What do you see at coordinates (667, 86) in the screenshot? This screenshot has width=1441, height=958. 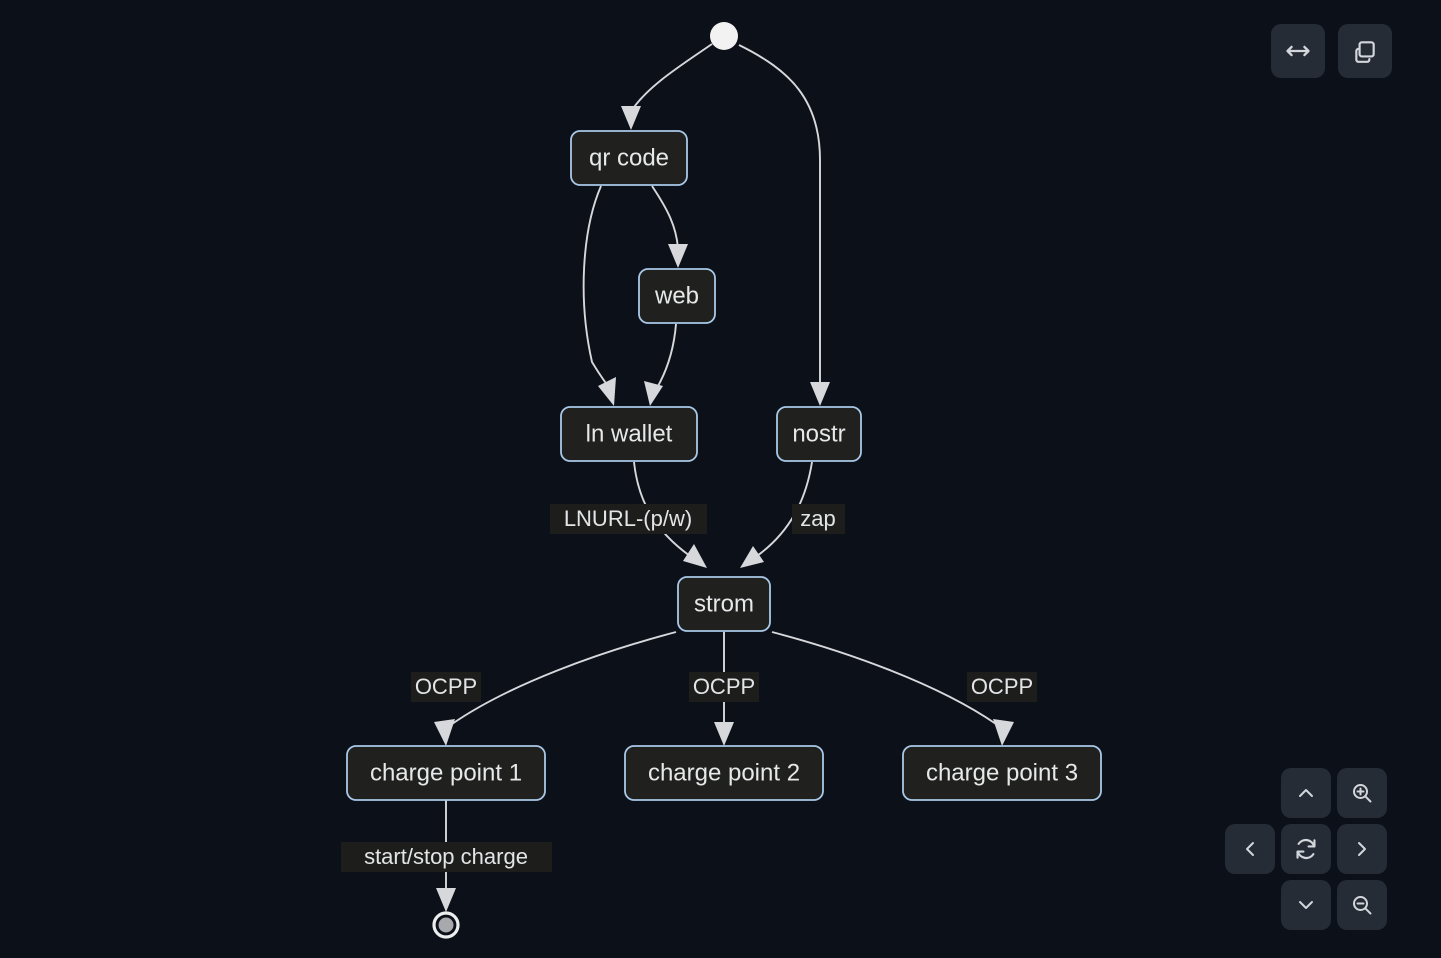 I see `edge-start-qr` at bounding box center [667, 86].